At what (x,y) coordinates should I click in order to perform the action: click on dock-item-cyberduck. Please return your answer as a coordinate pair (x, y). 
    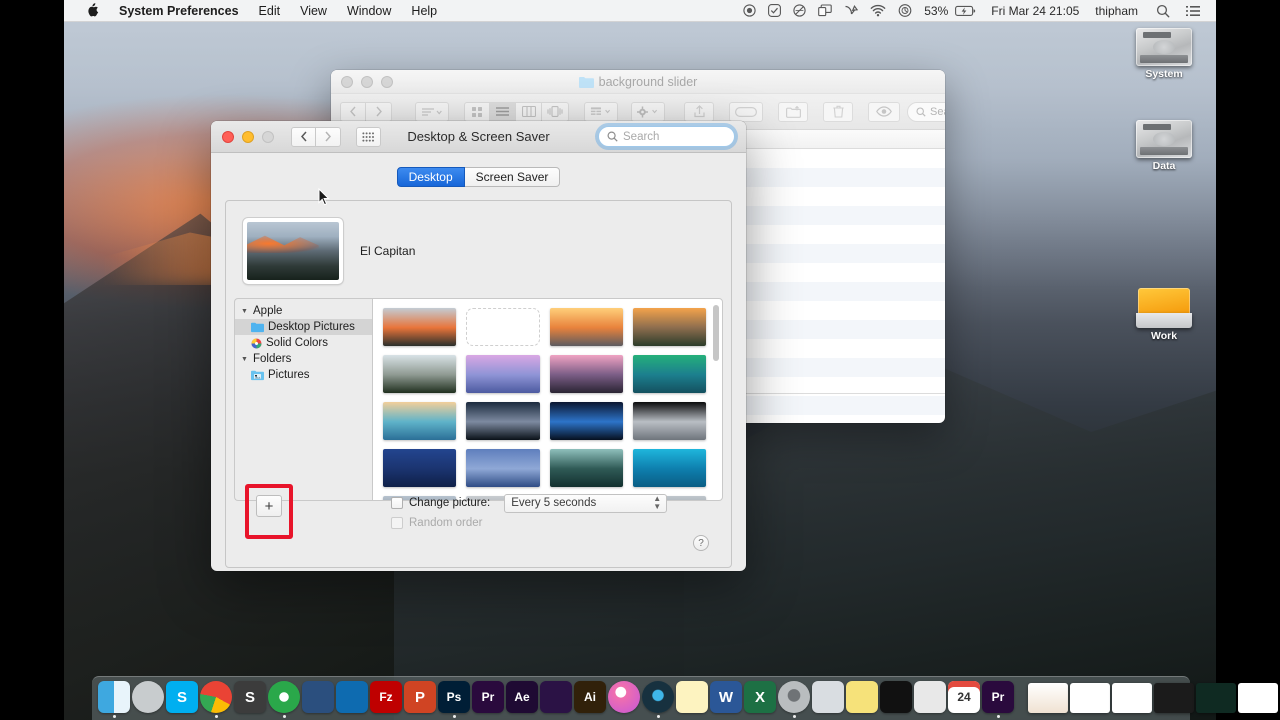
    Looking at the image, I should click on (284, 698).